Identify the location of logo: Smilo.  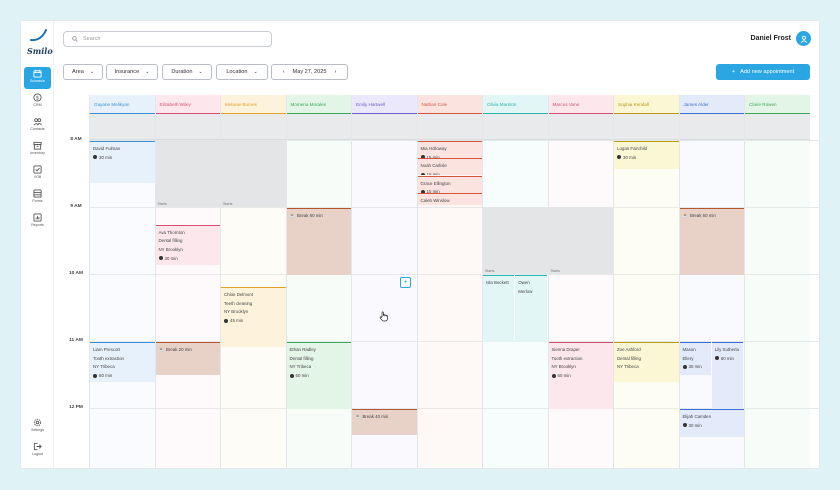
(40, 42).